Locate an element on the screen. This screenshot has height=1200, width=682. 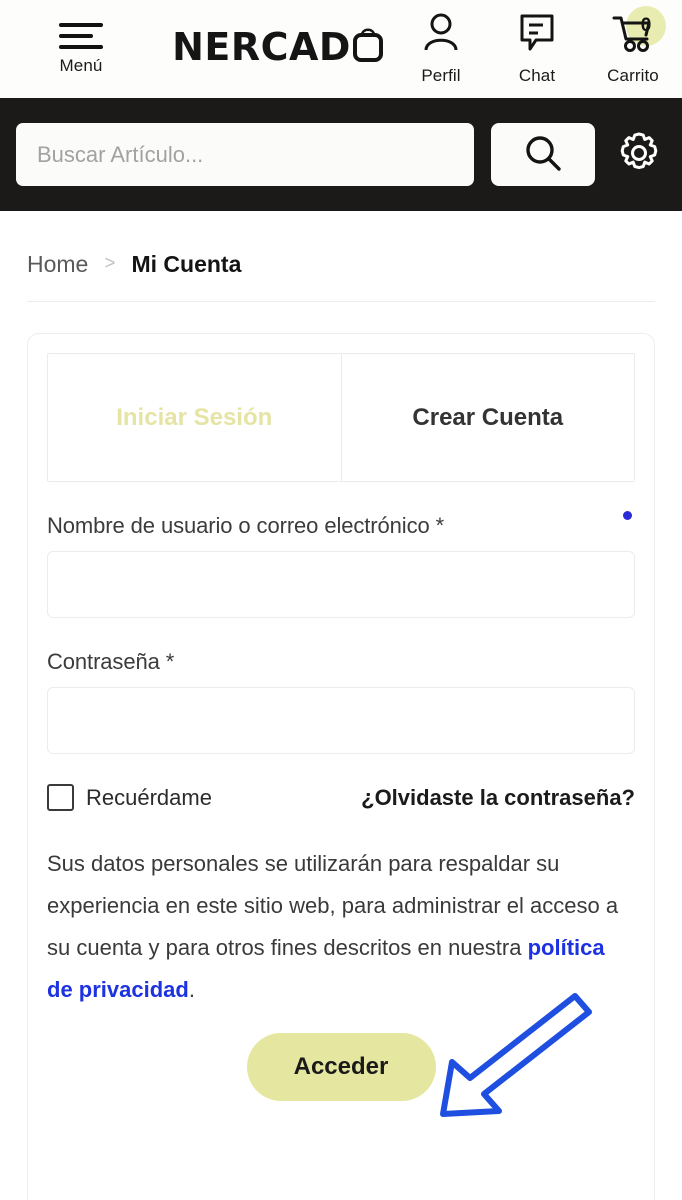
menu-button: Menú is located at coordinates (81, 49).